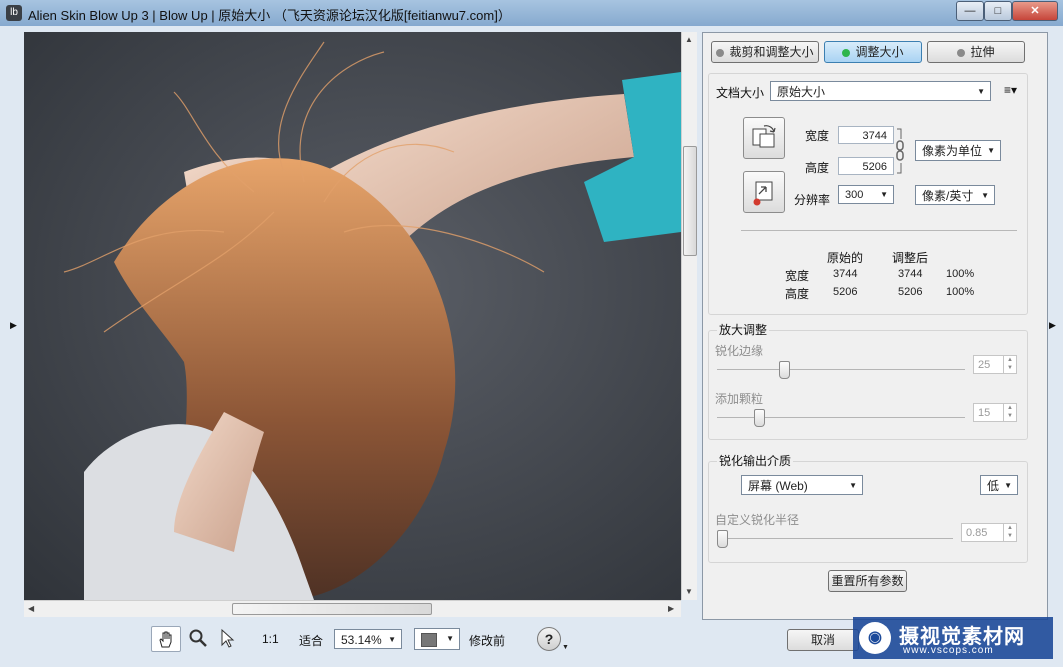 This screenshot has width=1063, height=667. I want to click on select-tool-button, so click(228, 638).